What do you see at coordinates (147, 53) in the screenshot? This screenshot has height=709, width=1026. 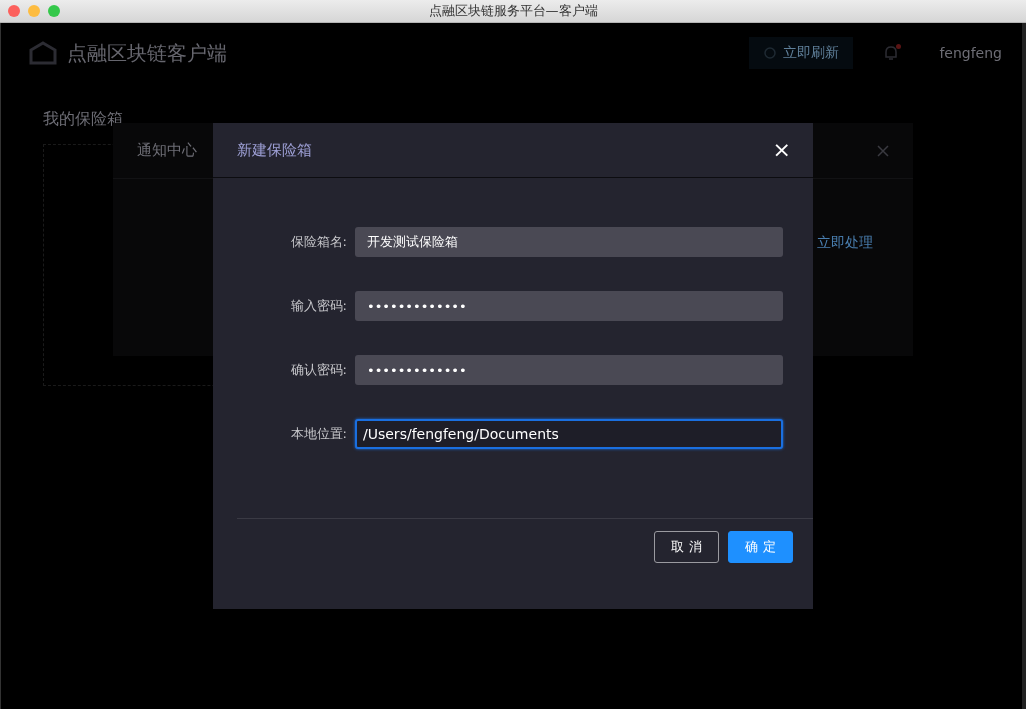 I see `app-name: 点融区块链客户端` at bounding box center [147, 53].